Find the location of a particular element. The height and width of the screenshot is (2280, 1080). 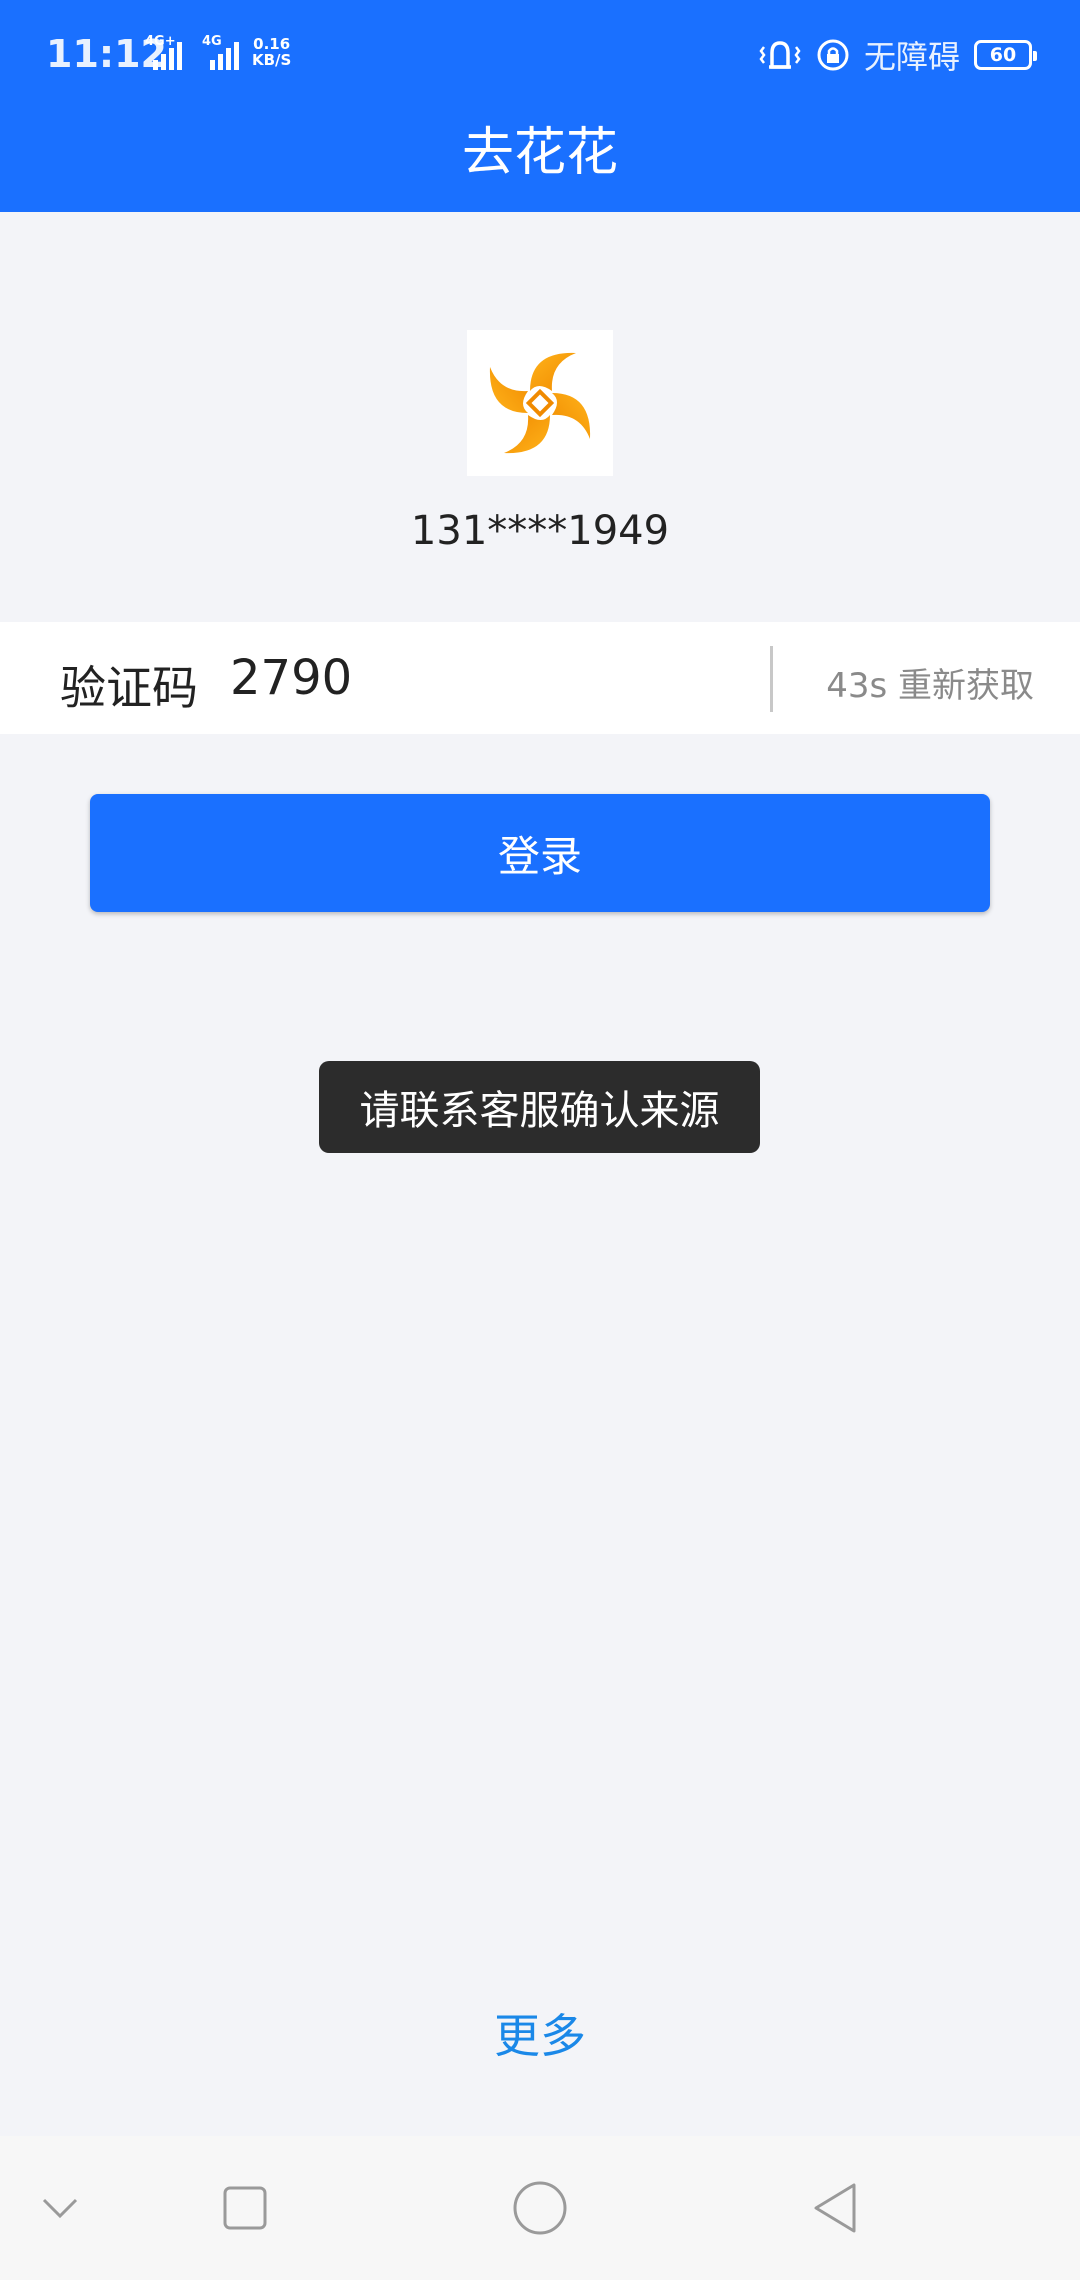

verification-label: 验证码 is located at coordinates (129, 688).